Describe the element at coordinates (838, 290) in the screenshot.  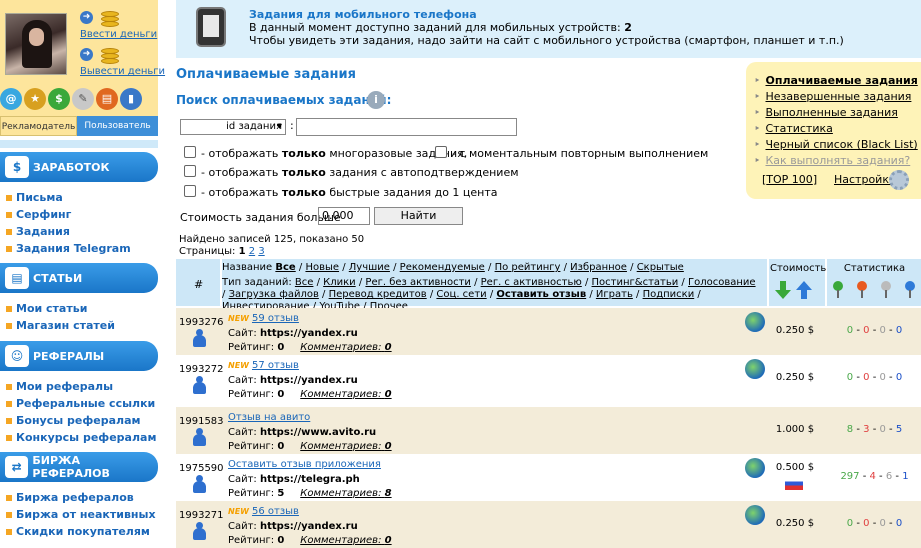
I see `pin-green-icon` at that location.